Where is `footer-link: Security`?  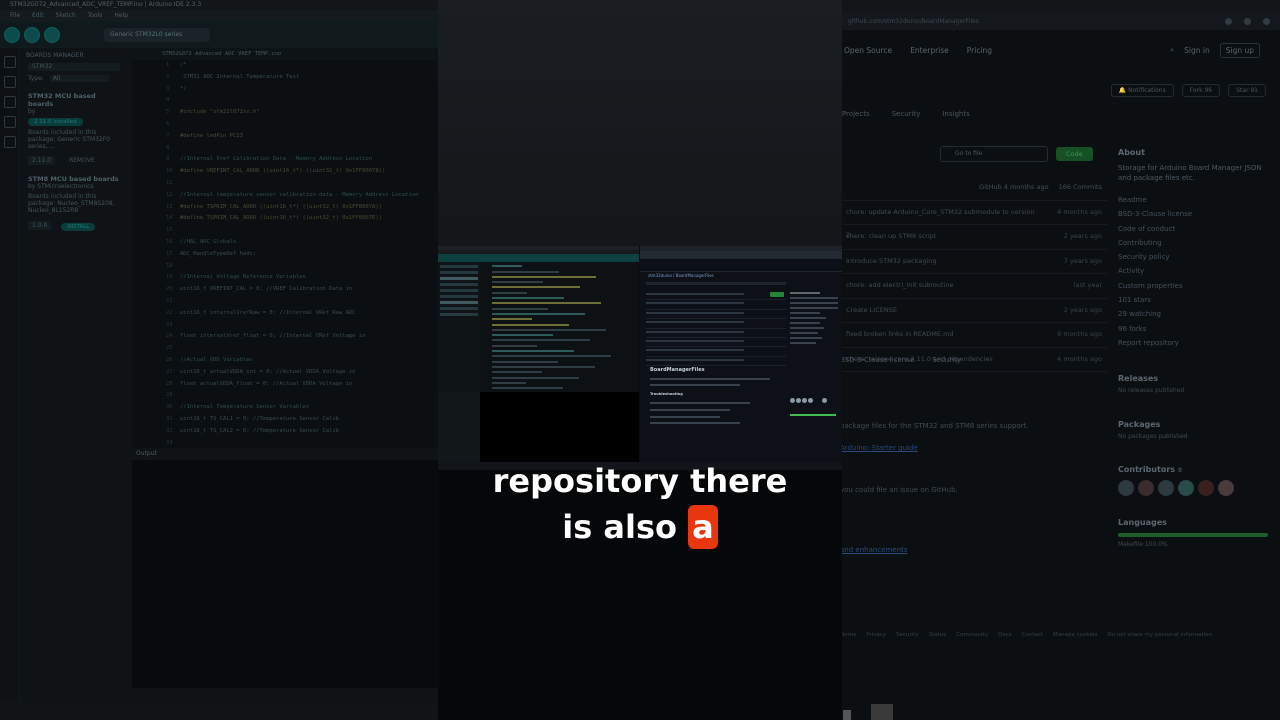
footer-link: Security is located at coordinates (907, 635).